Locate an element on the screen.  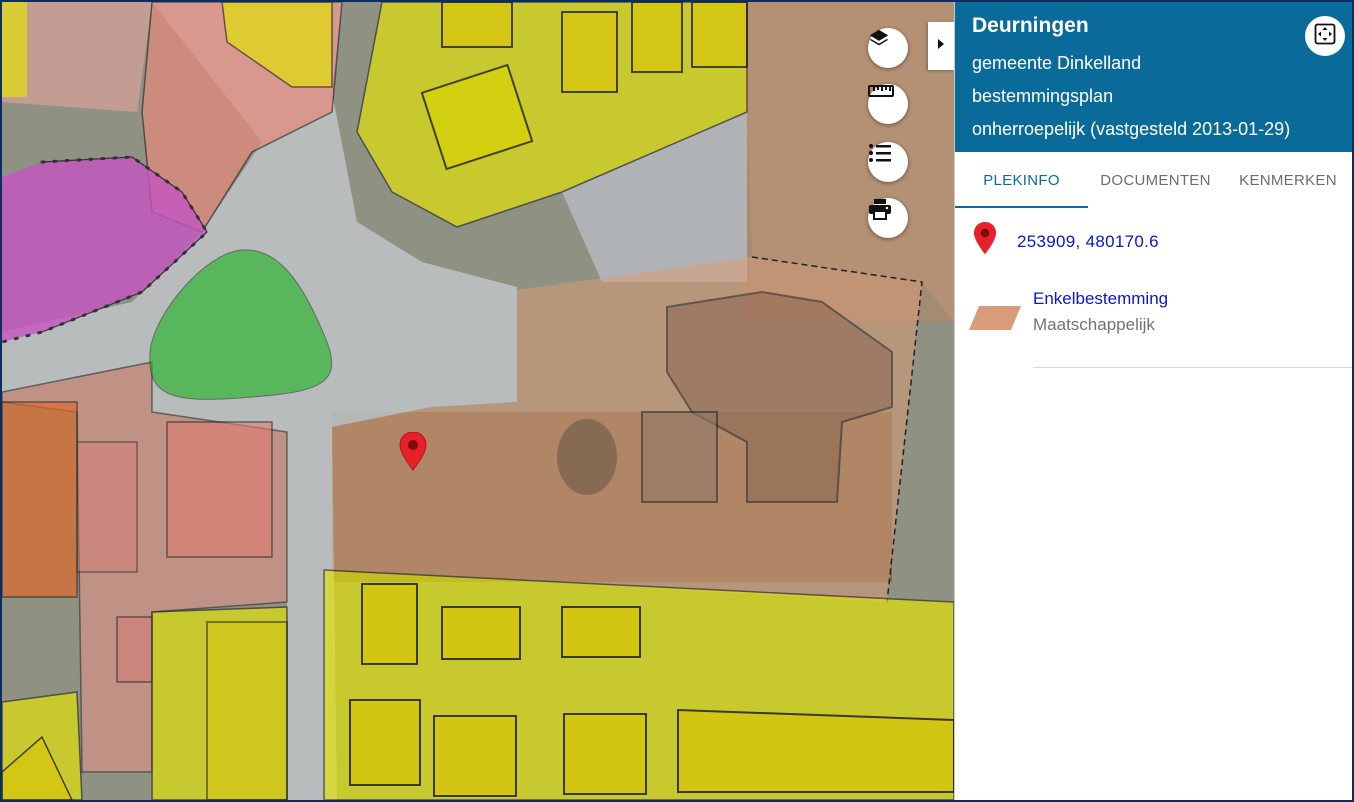
divider is located at coordinates (1192, 367).